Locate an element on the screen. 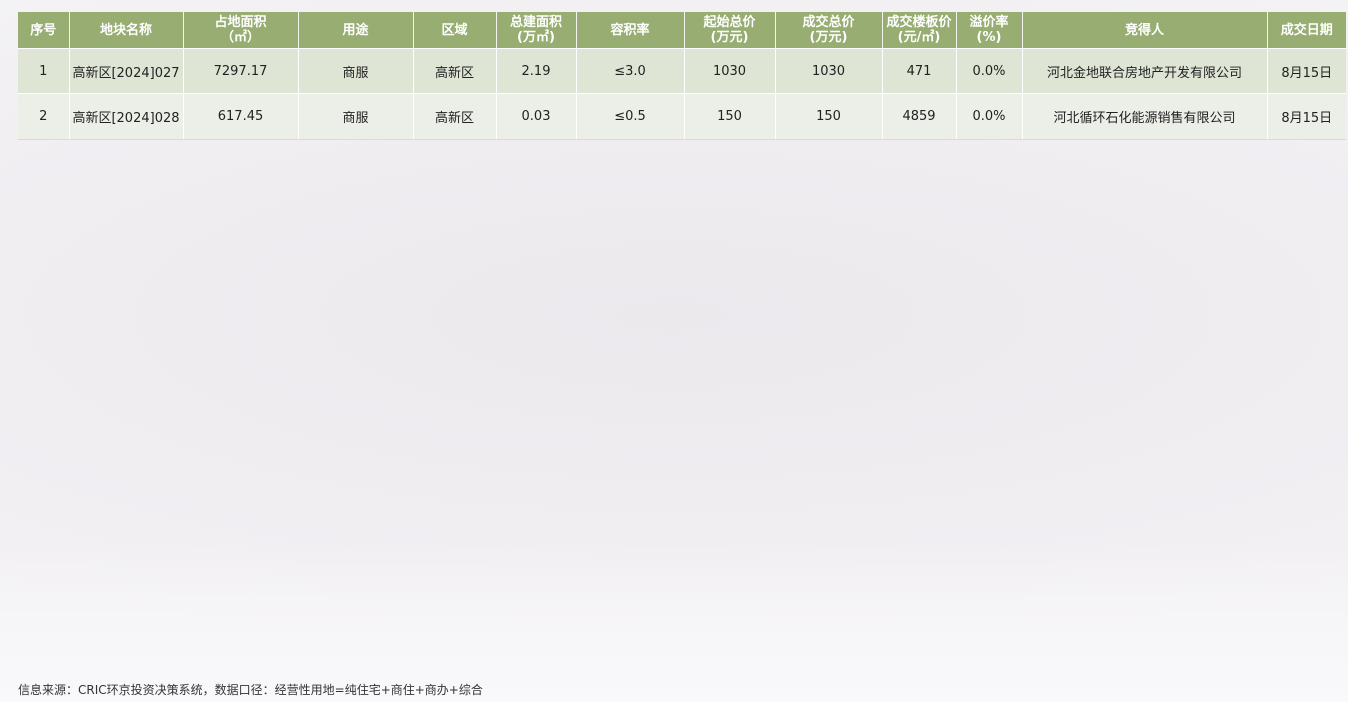  header-deal-price: 成交总价 (万元) is located at coordinates (829, 30).